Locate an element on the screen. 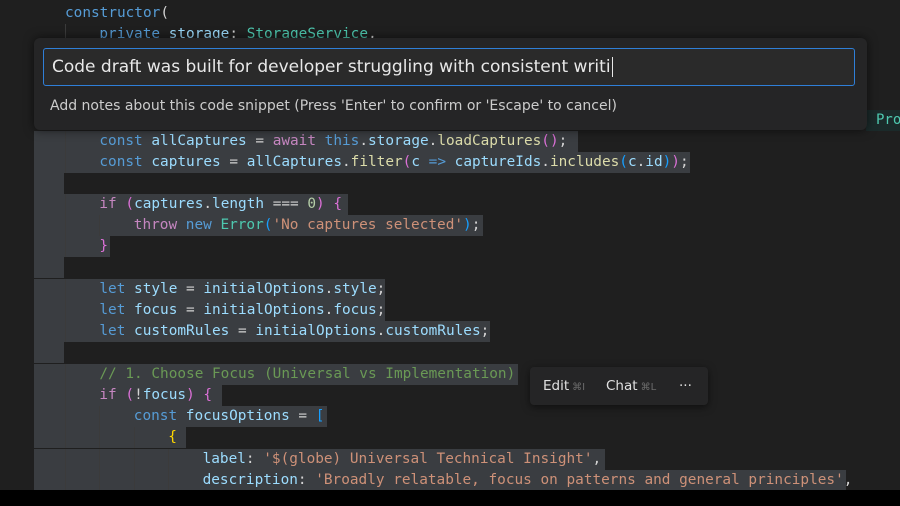  floating-toolbar: Edit ⌘I Chat ⌘L ··· is located at coordinates (619, 386).